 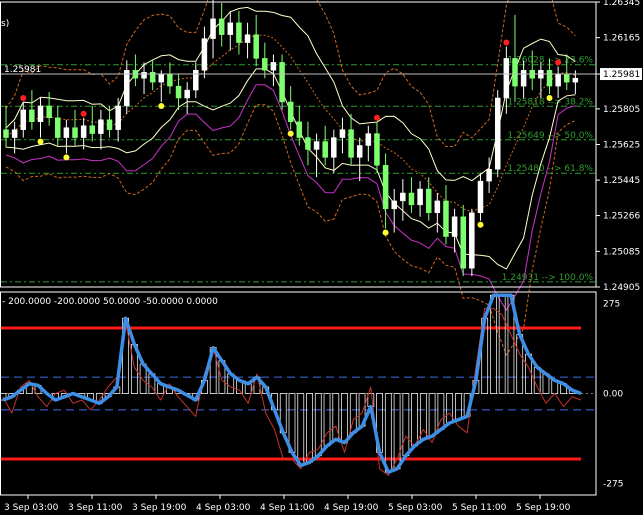 I want to click on oscillator-y-tick-label: -275, so click(x=613, y=485).